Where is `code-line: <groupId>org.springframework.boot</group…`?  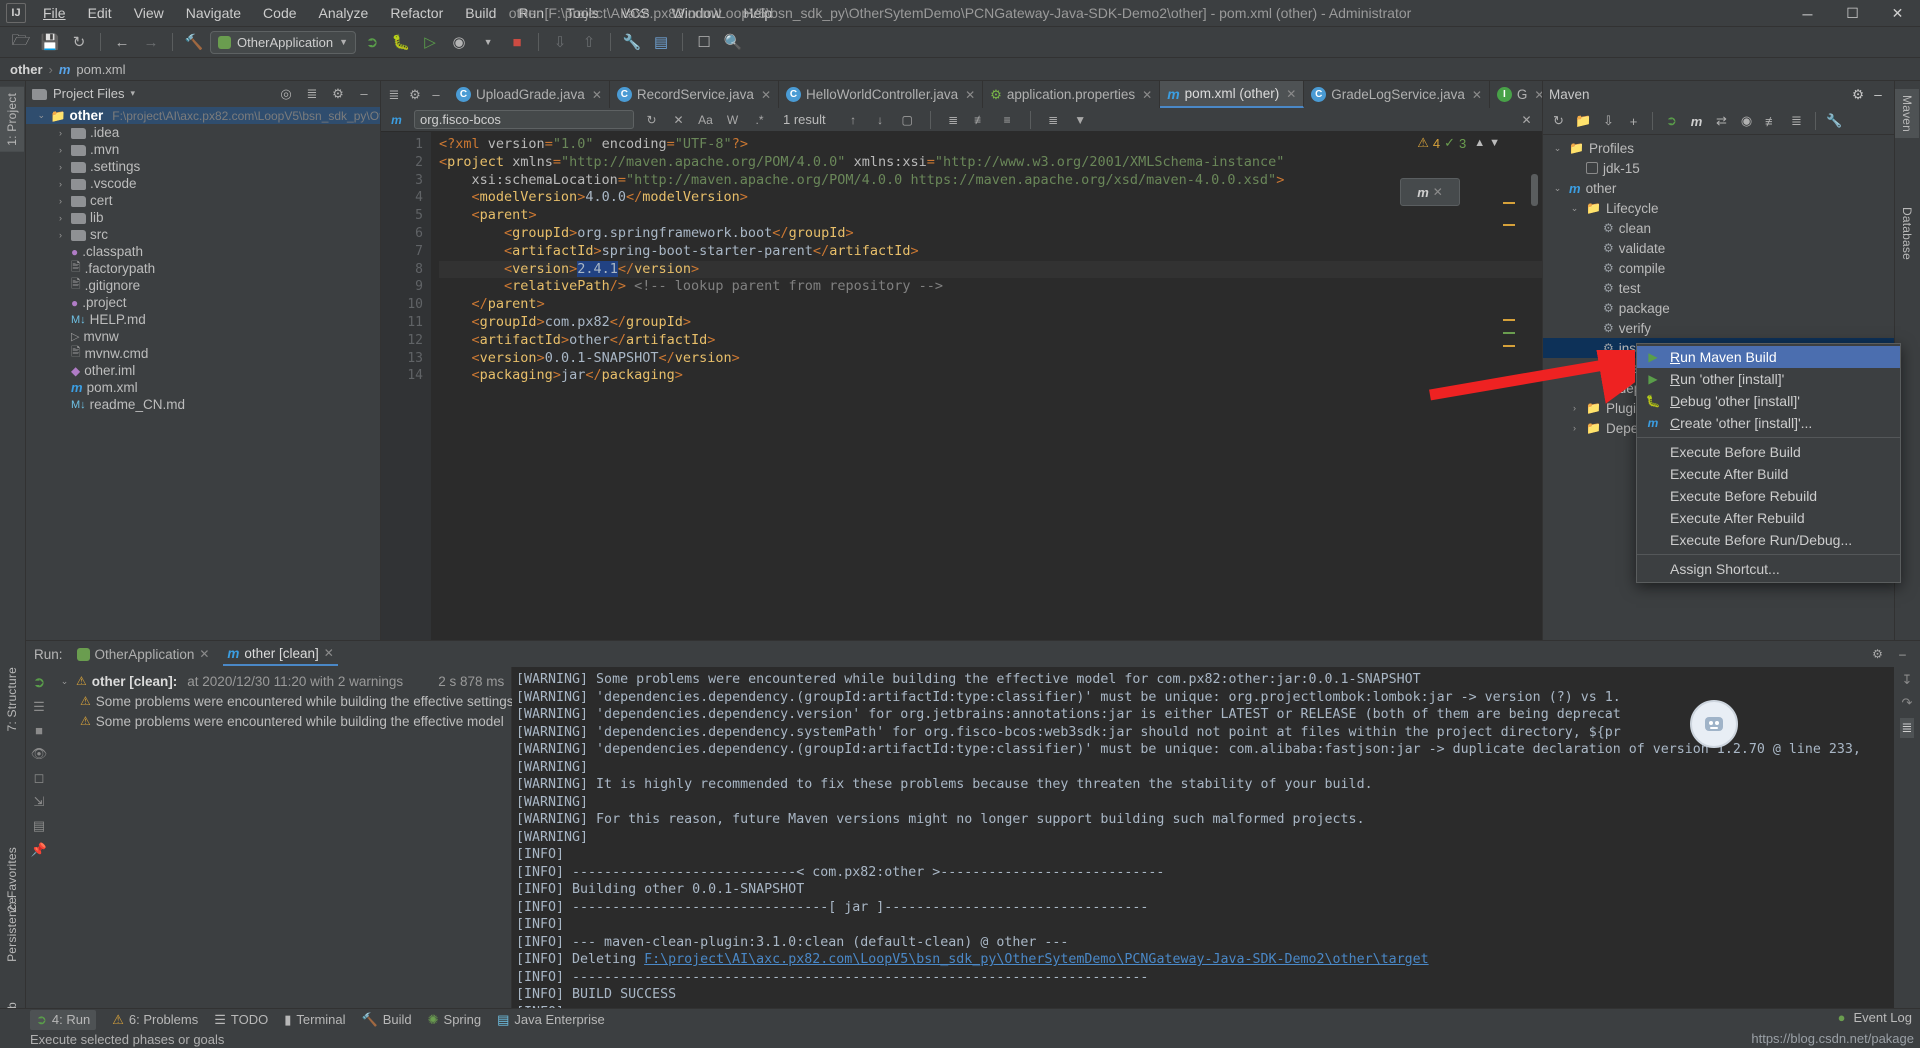
code-line: <groupId>org.springframework.boot</group… is located at coordinates (990, 234).